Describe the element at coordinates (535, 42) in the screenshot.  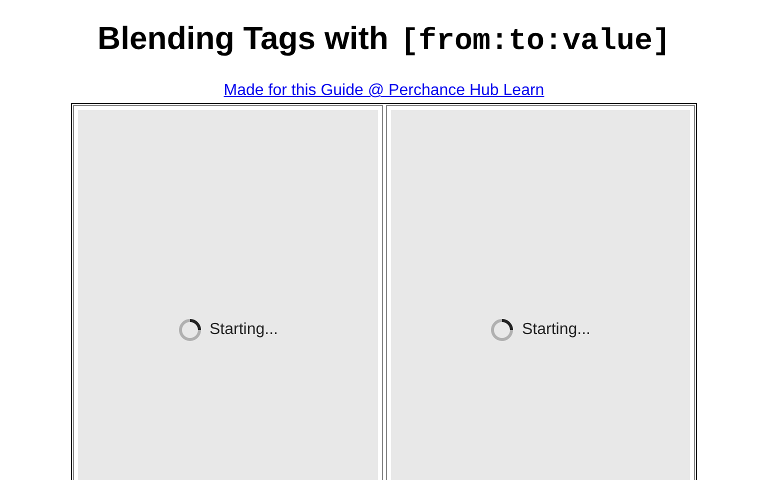
I see `code-snippet: [from:to:value]` at that location.